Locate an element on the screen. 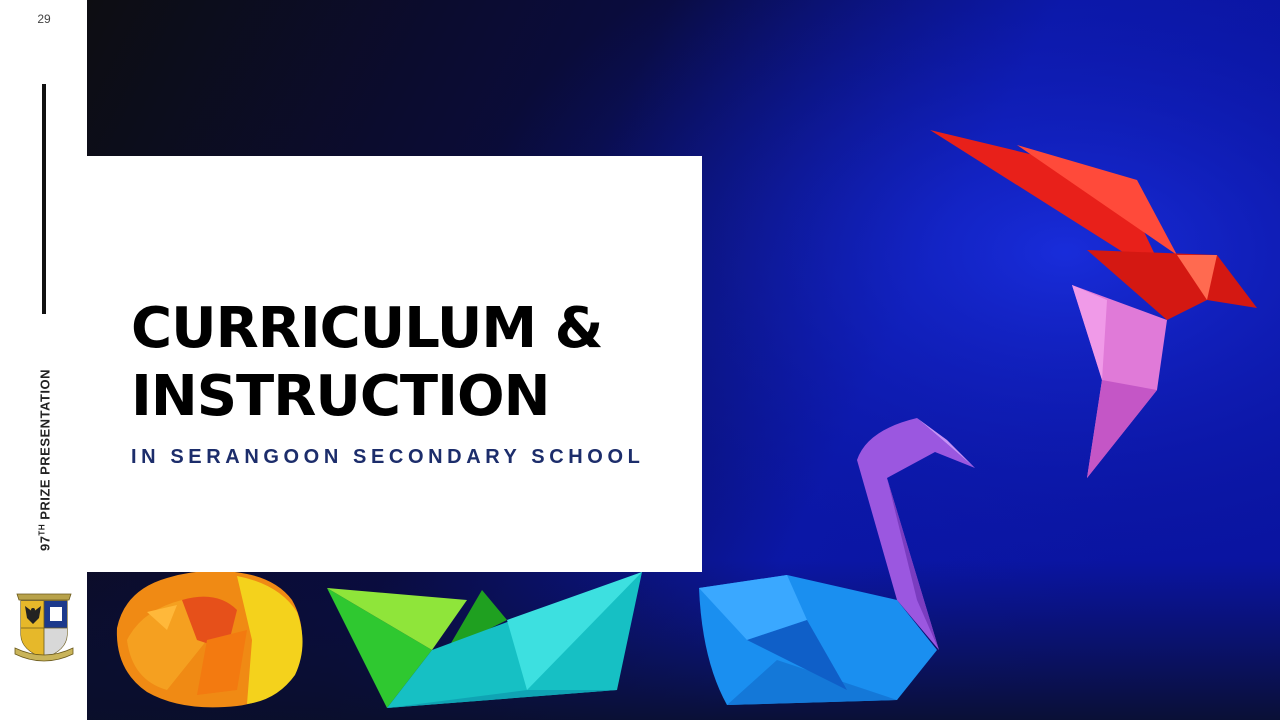 Image resolution: width=1280 pixels, height=720 pixels. left-sidebar: 29 97TH PRIZE PRESENTATION is located at coordinates (43, 360).